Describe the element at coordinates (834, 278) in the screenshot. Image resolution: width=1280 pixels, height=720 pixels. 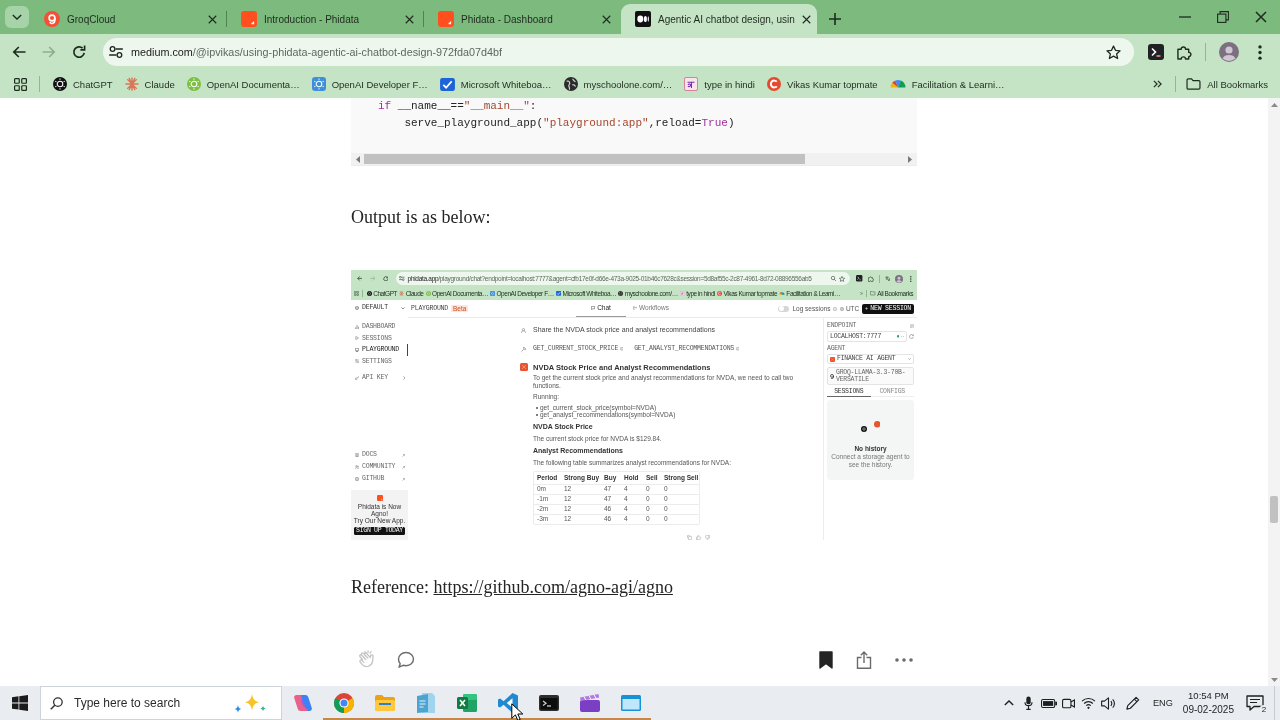
I see `zoom-icon` at that location.